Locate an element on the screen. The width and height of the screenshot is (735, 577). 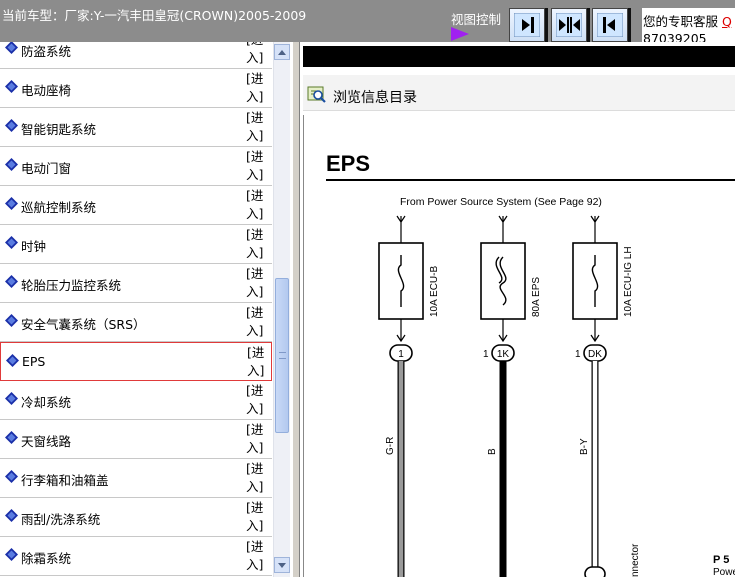
grip-icon is located at coordinates (282, 355).